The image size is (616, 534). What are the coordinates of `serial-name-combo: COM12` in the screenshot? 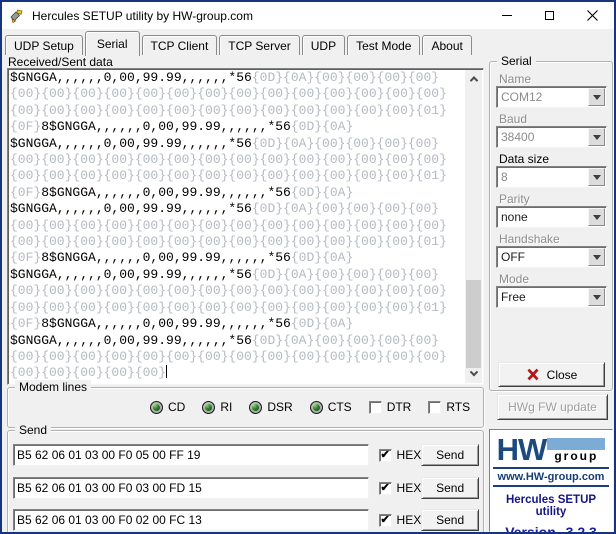 It's located at (551, 97).